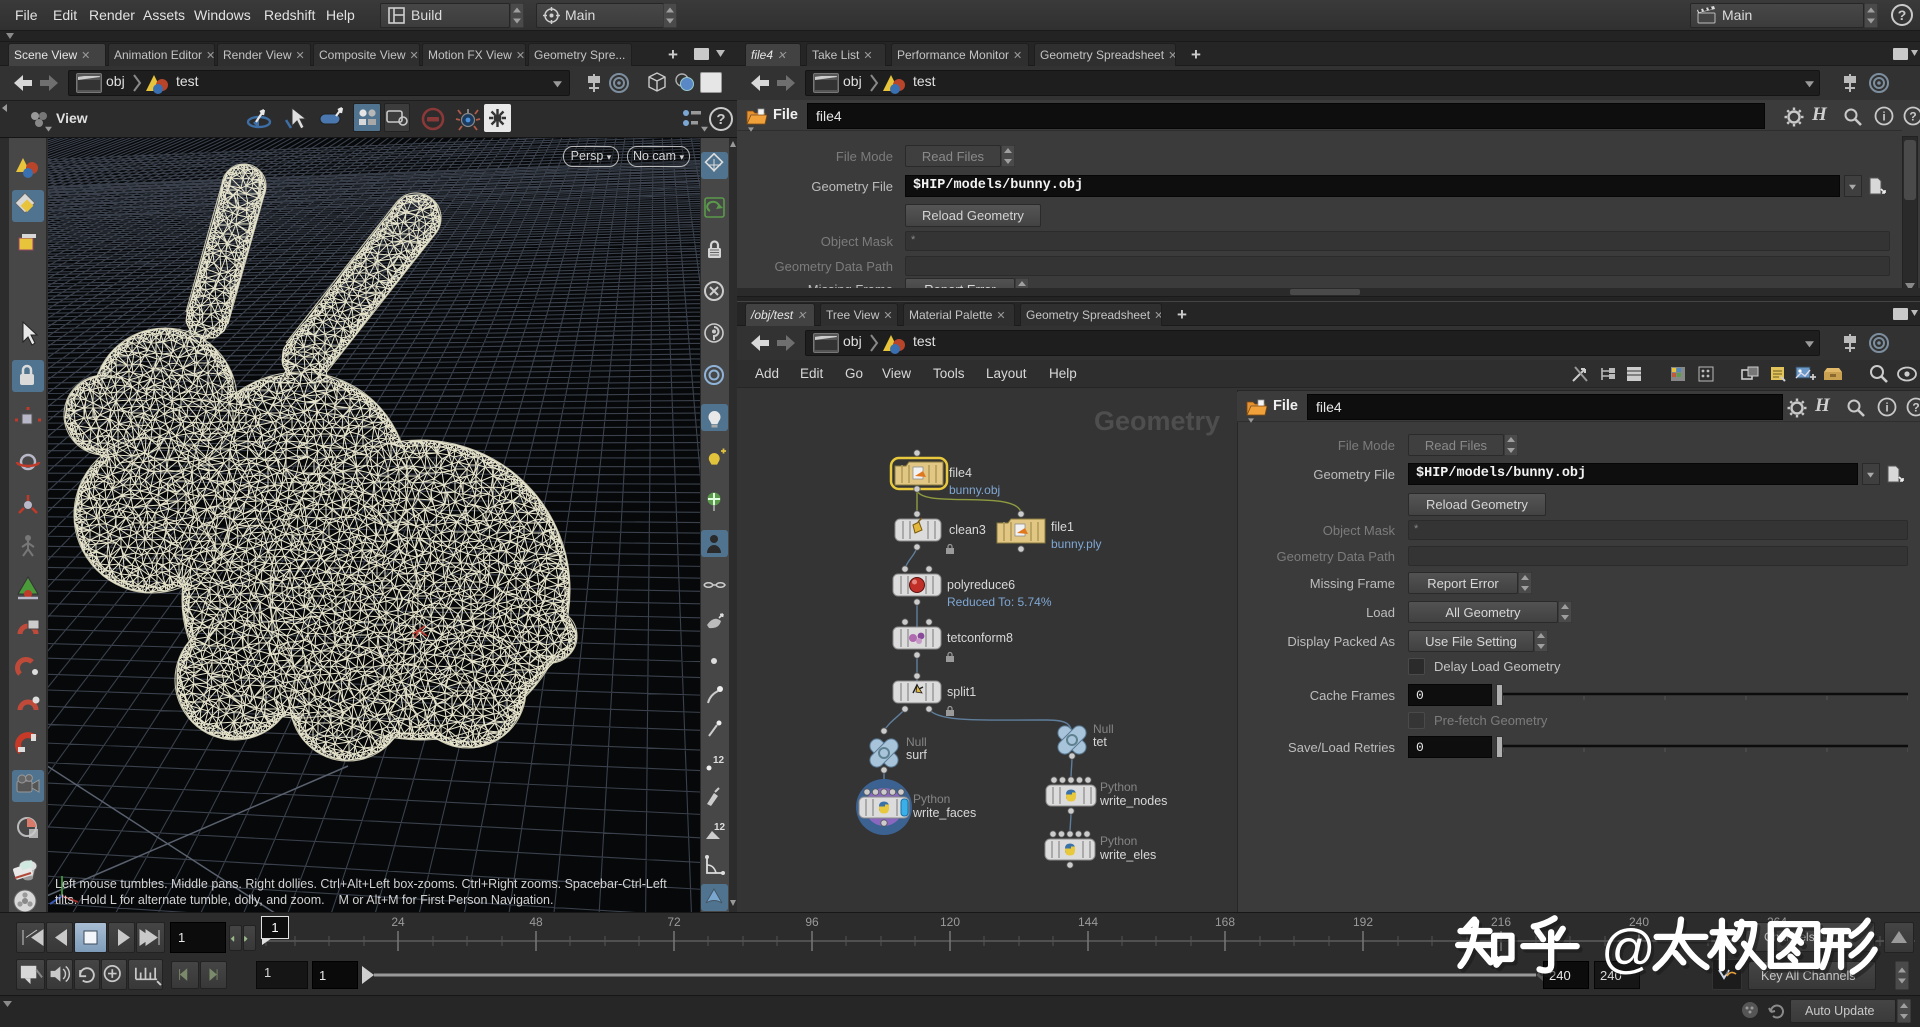 This screenshot has width=1920, height=1027. What do you see at coordinates (398, 922) in the screenshot?
I see `svg-text: 24` at bounding box center [398, 922].